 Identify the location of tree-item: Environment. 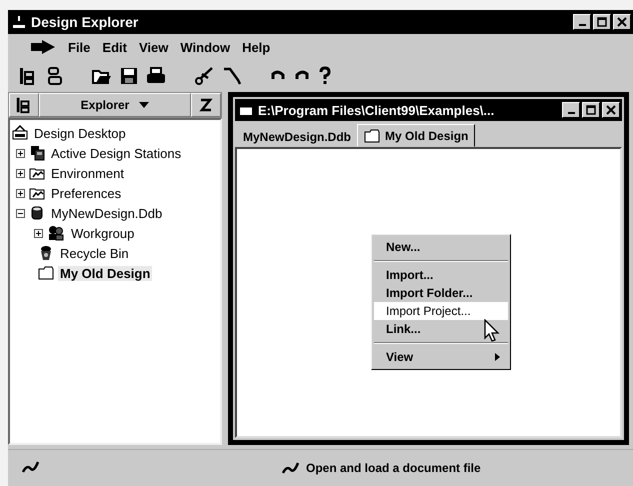
(87, 173).